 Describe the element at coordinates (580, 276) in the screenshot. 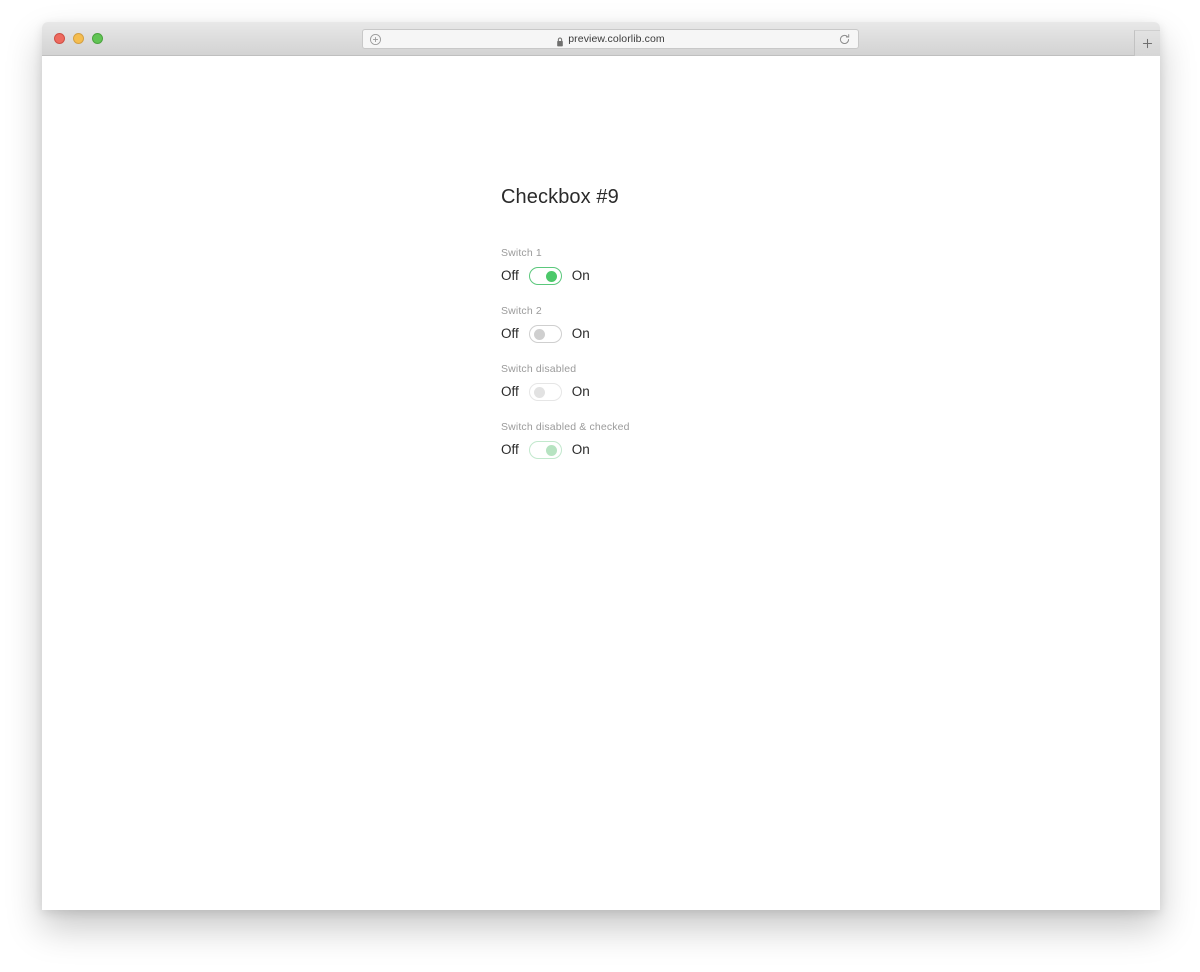

I see `switch-on-text-1: On` at that location.